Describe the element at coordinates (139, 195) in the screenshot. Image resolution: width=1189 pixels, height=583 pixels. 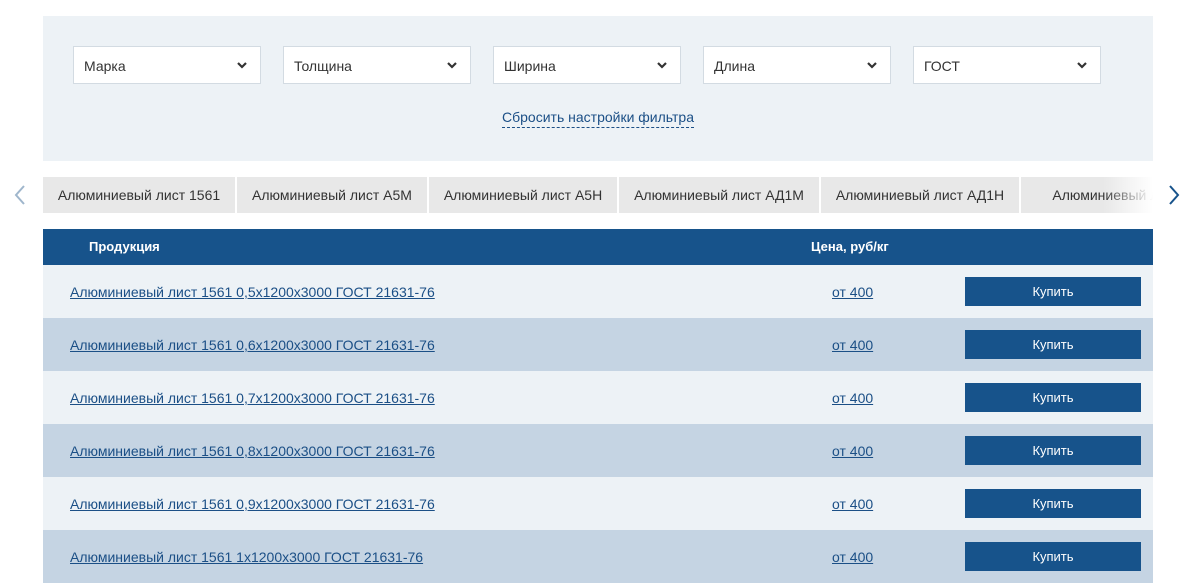
I see `tab-1561: Алюминиевый лист 1561` at that location.